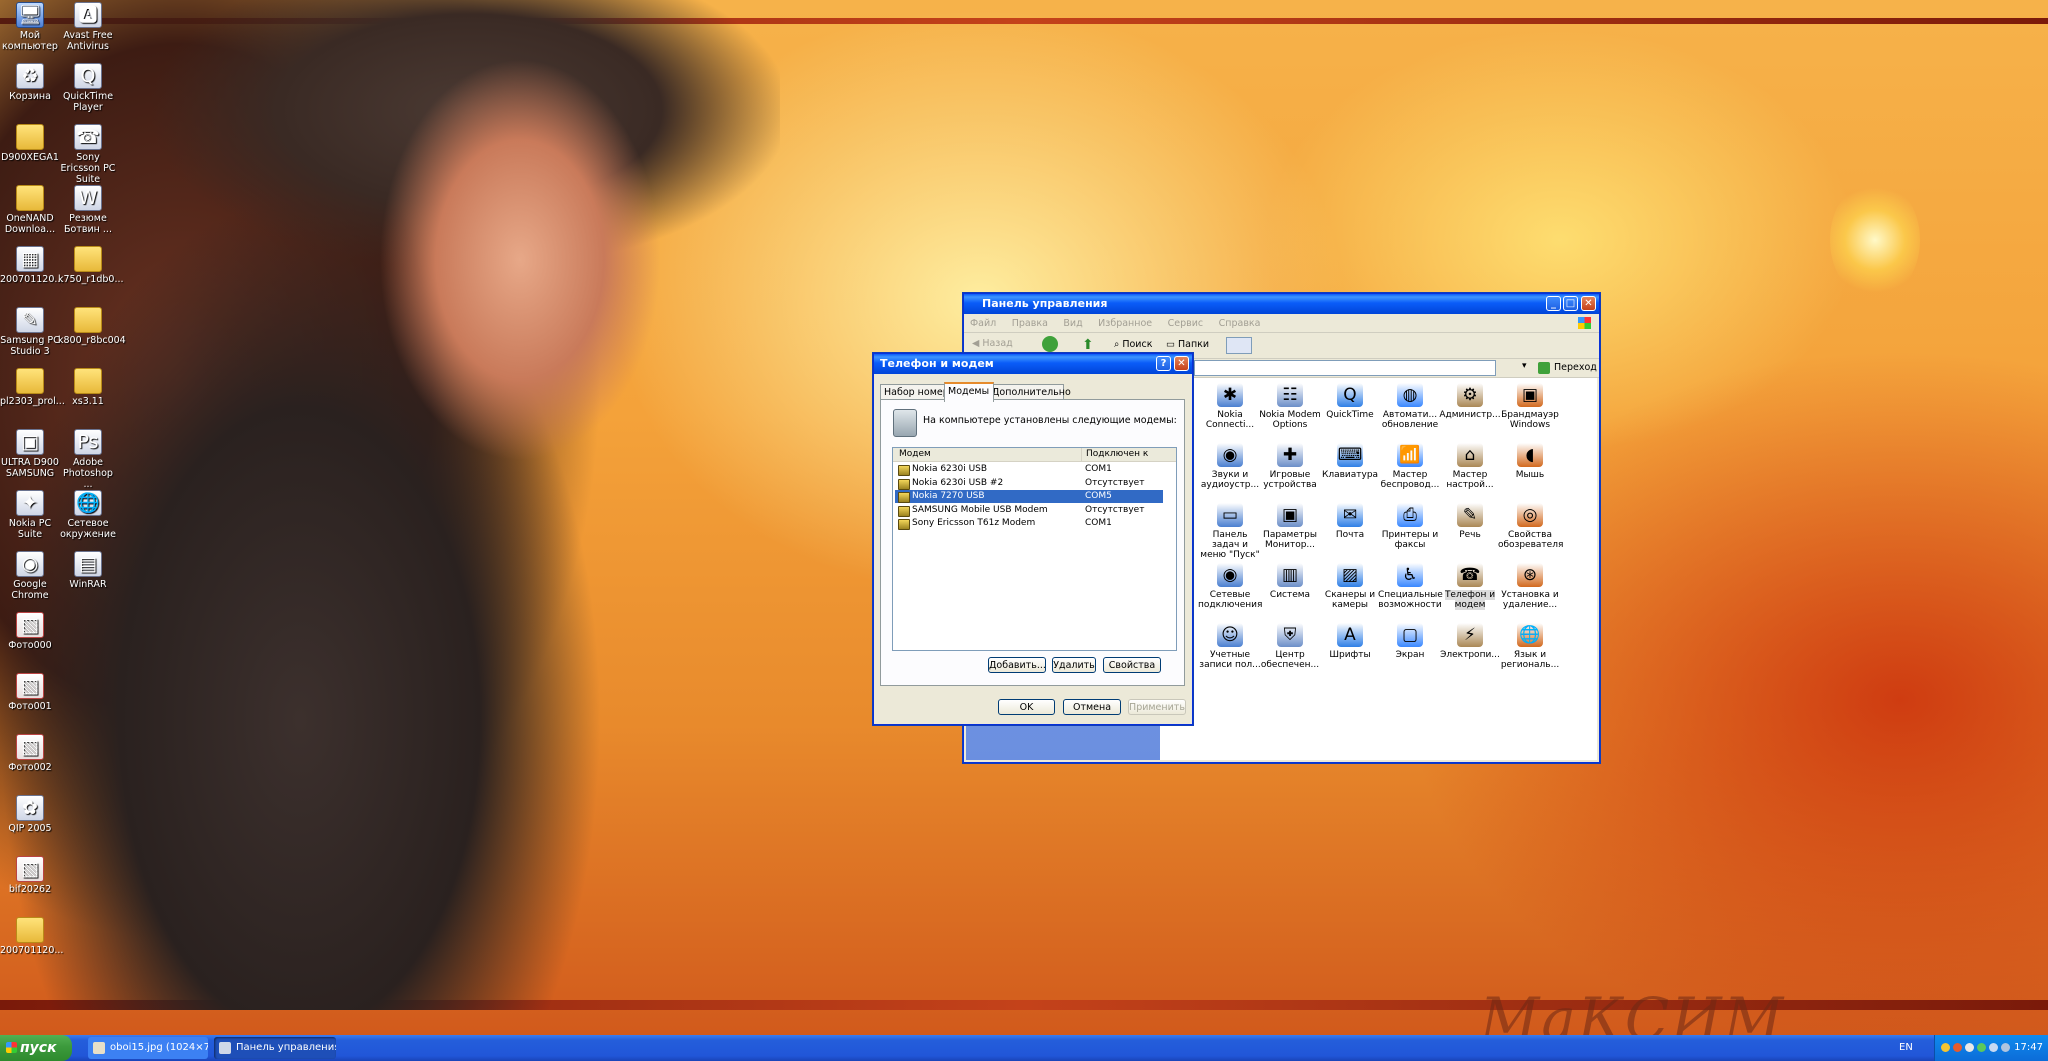 The width and height of the screenshot is (2048, 1061). What do you see at coordinates (30, 143) in the screenshot?
I see `desktop-icon: D900XEGA1` at bounding box center [30, 143].